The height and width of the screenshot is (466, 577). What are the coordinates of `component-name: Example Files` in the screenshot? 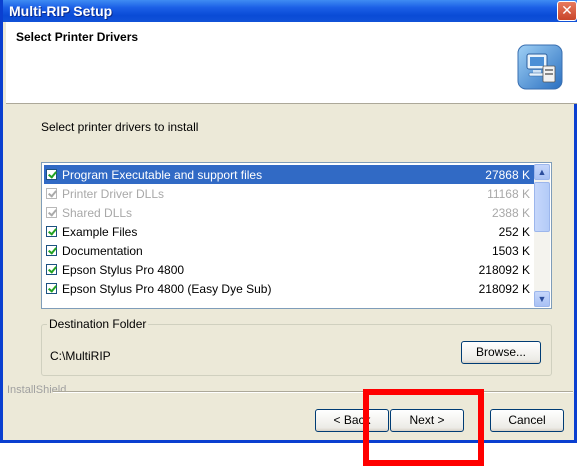 It's located at (100, 232).